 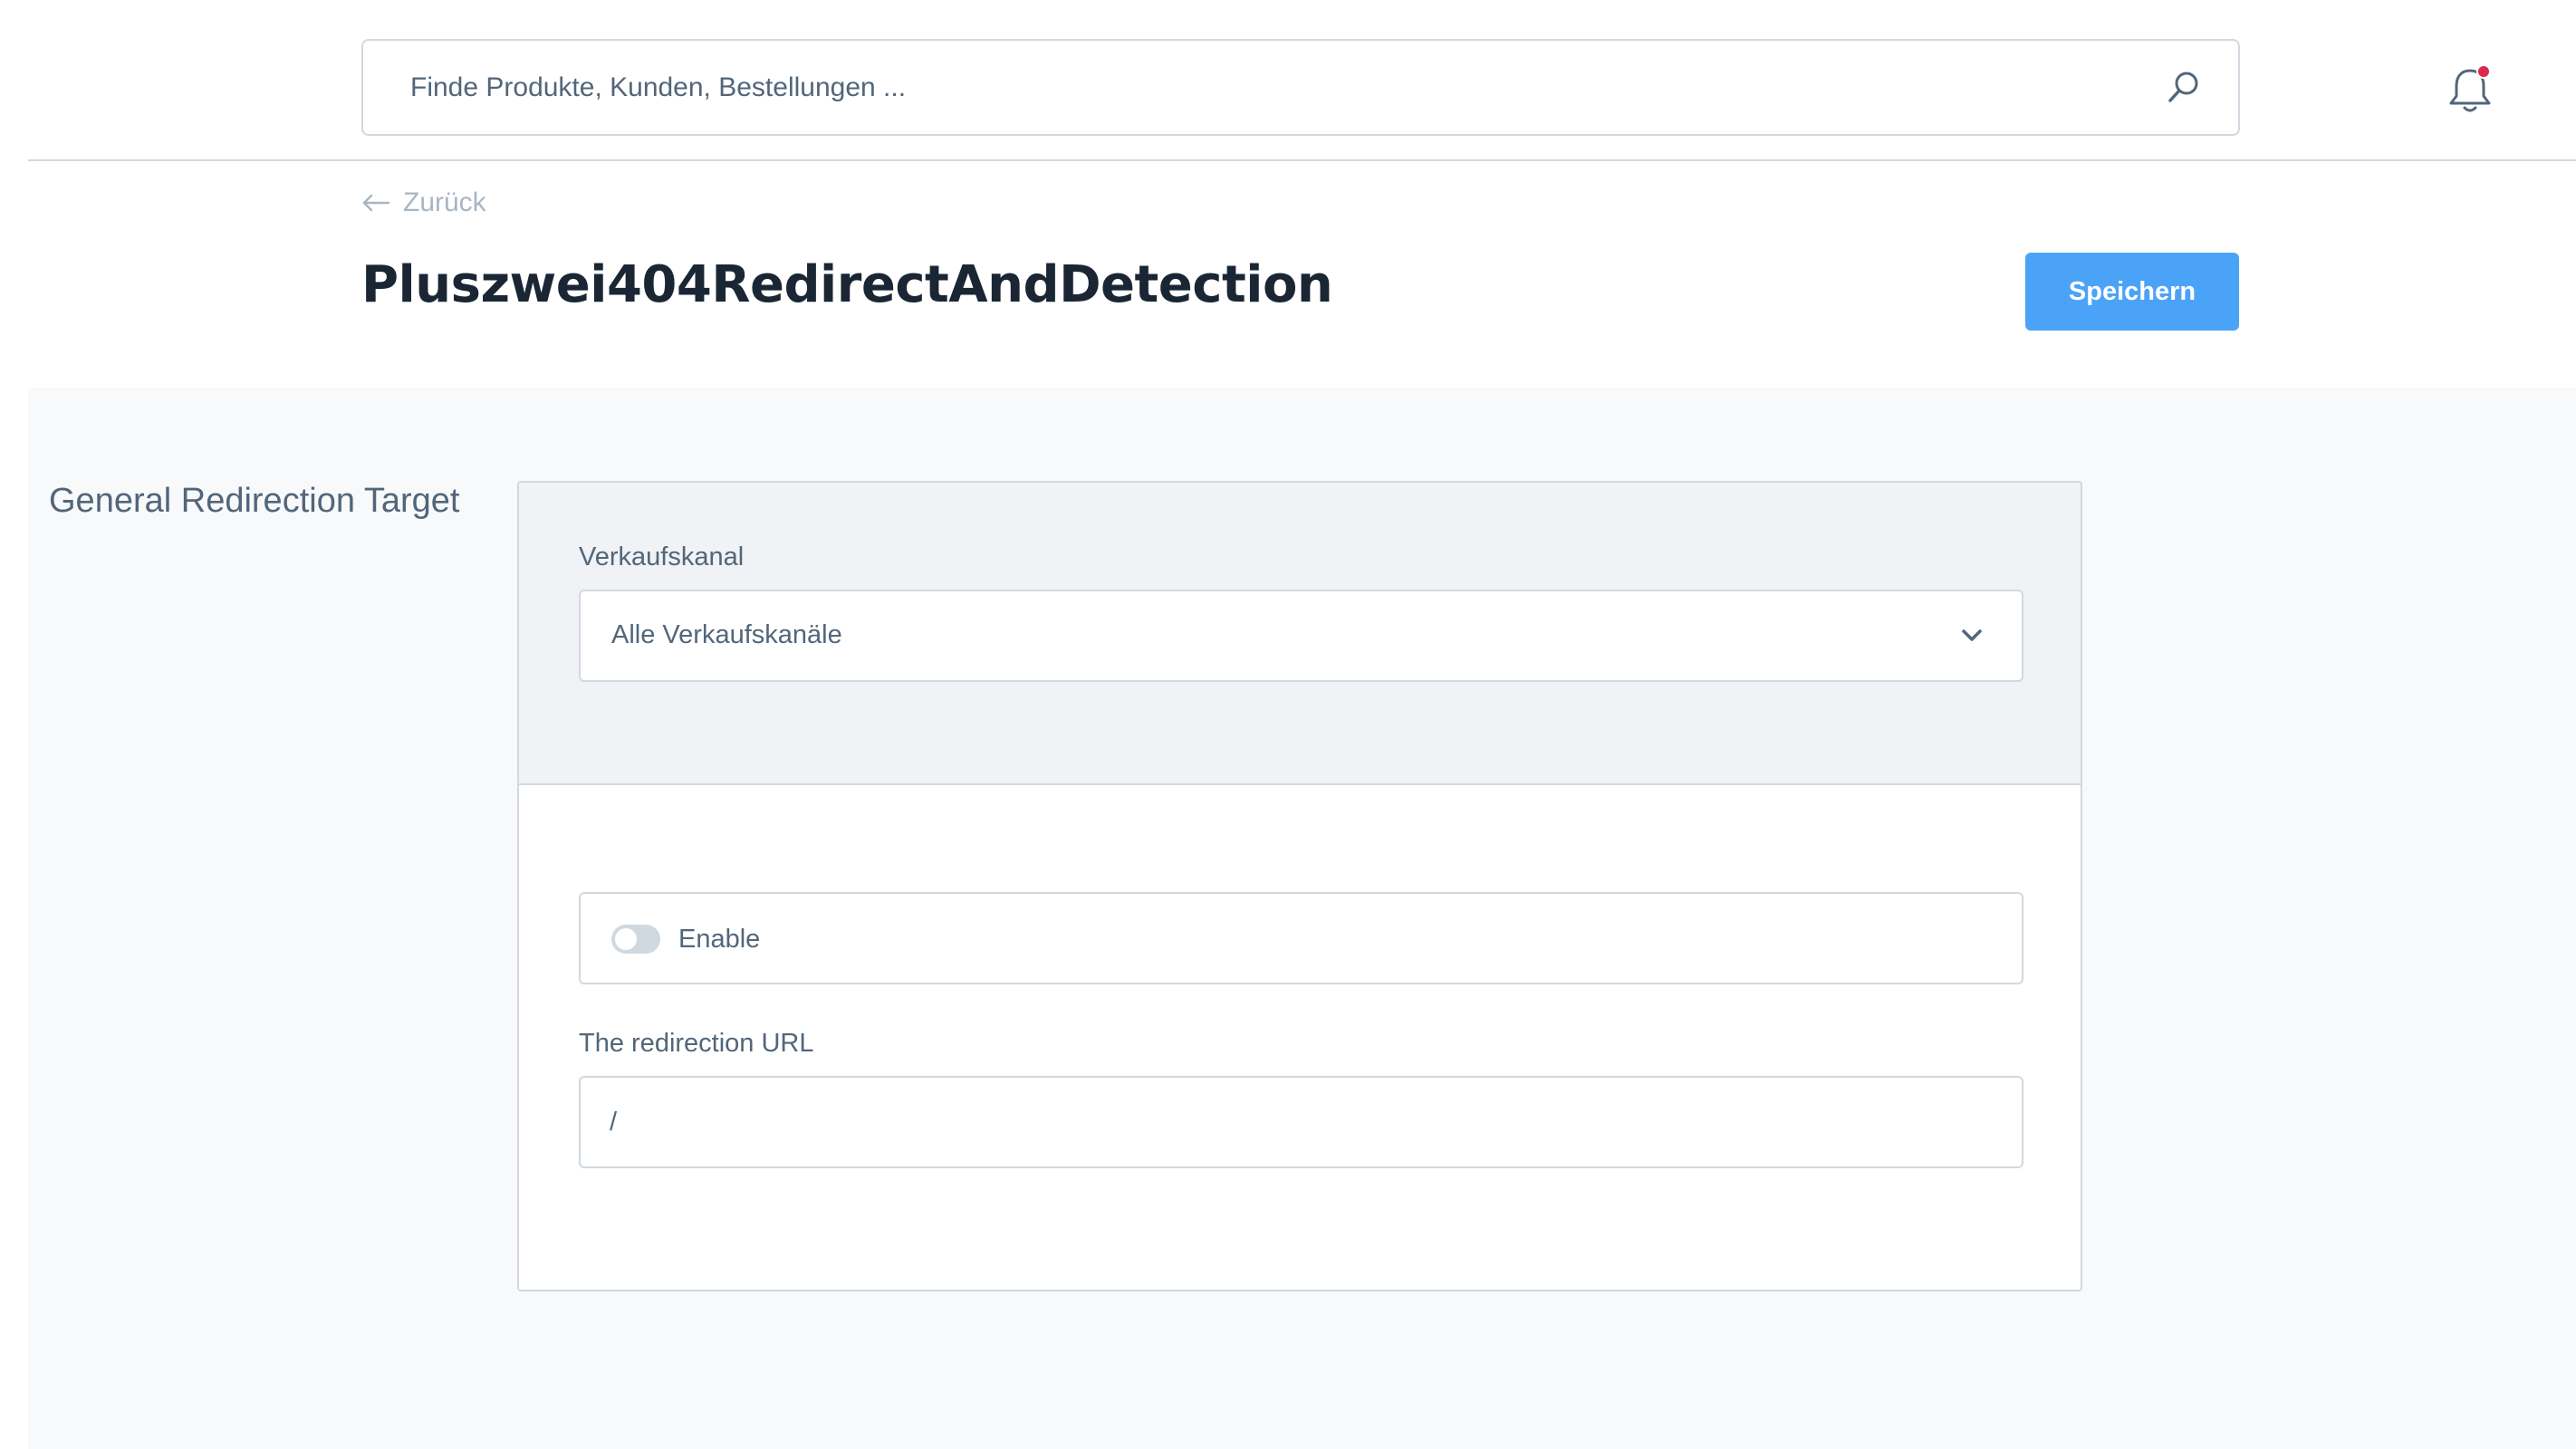 I want to click on redirect-url-field, so click(x=1301, y=1122).